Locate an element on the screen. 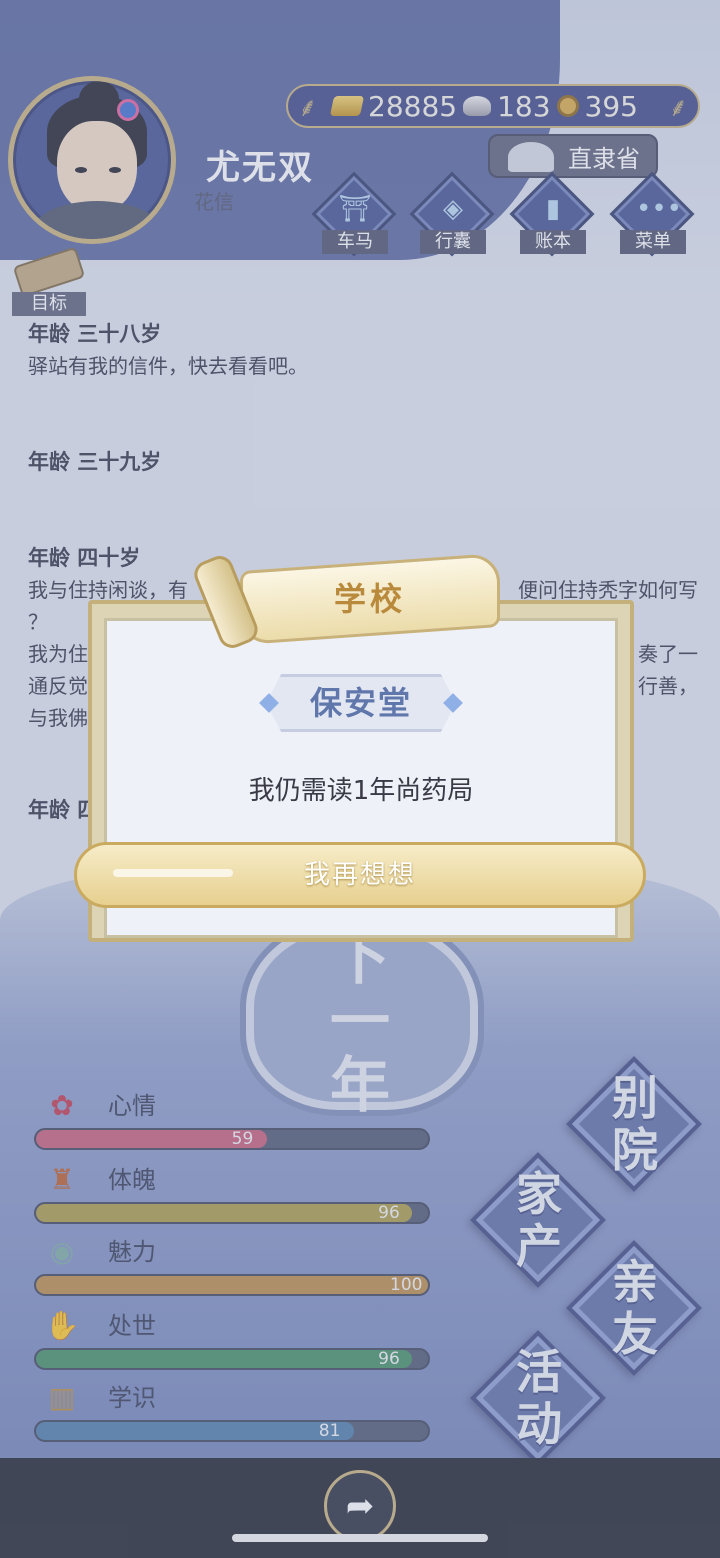  reconsider-button: 我再想想 is located at coordinates (360, 875).